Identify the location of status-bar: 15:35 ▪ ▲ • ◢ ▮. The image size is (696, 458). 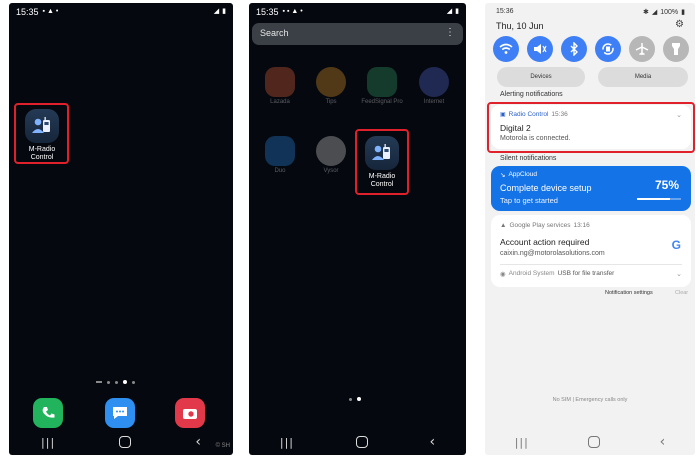
(121, 10).